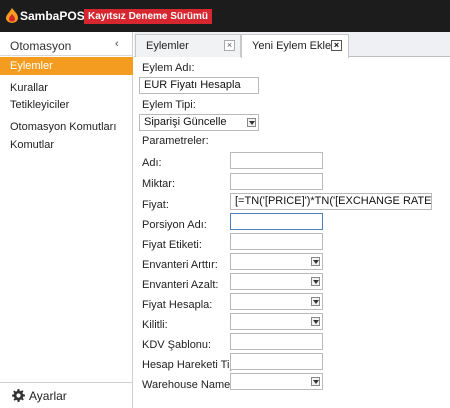  What do you see at coordinates (276, 341) in the screenshot?
I see `param-kdv-sablonu-field` at bounding box center [276, 341].